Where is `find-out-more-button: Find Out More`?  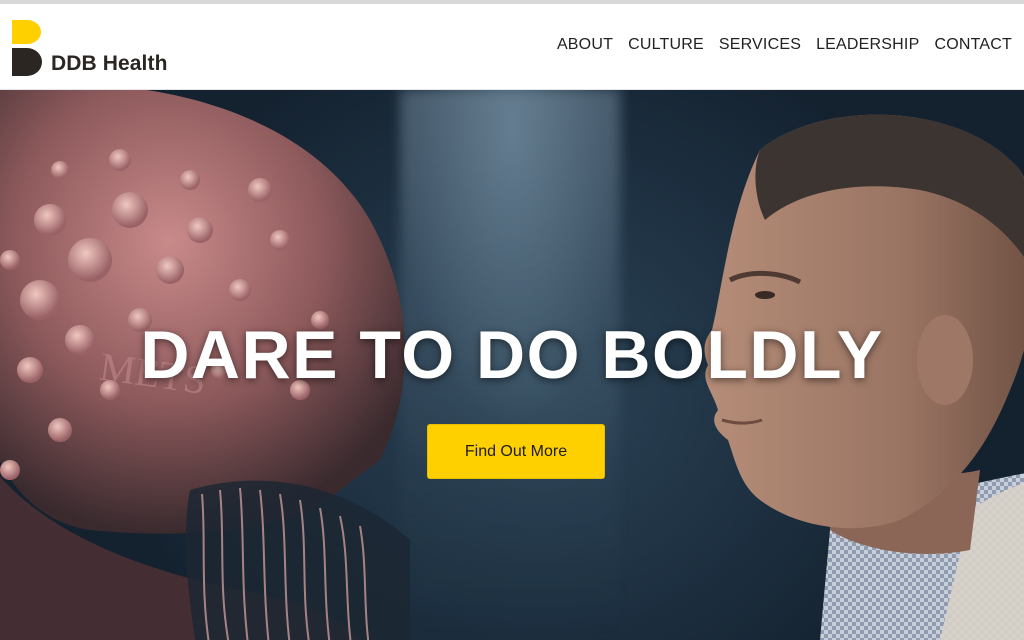
find-out-more-button: Find Out More is located at coordinates (516, 451).